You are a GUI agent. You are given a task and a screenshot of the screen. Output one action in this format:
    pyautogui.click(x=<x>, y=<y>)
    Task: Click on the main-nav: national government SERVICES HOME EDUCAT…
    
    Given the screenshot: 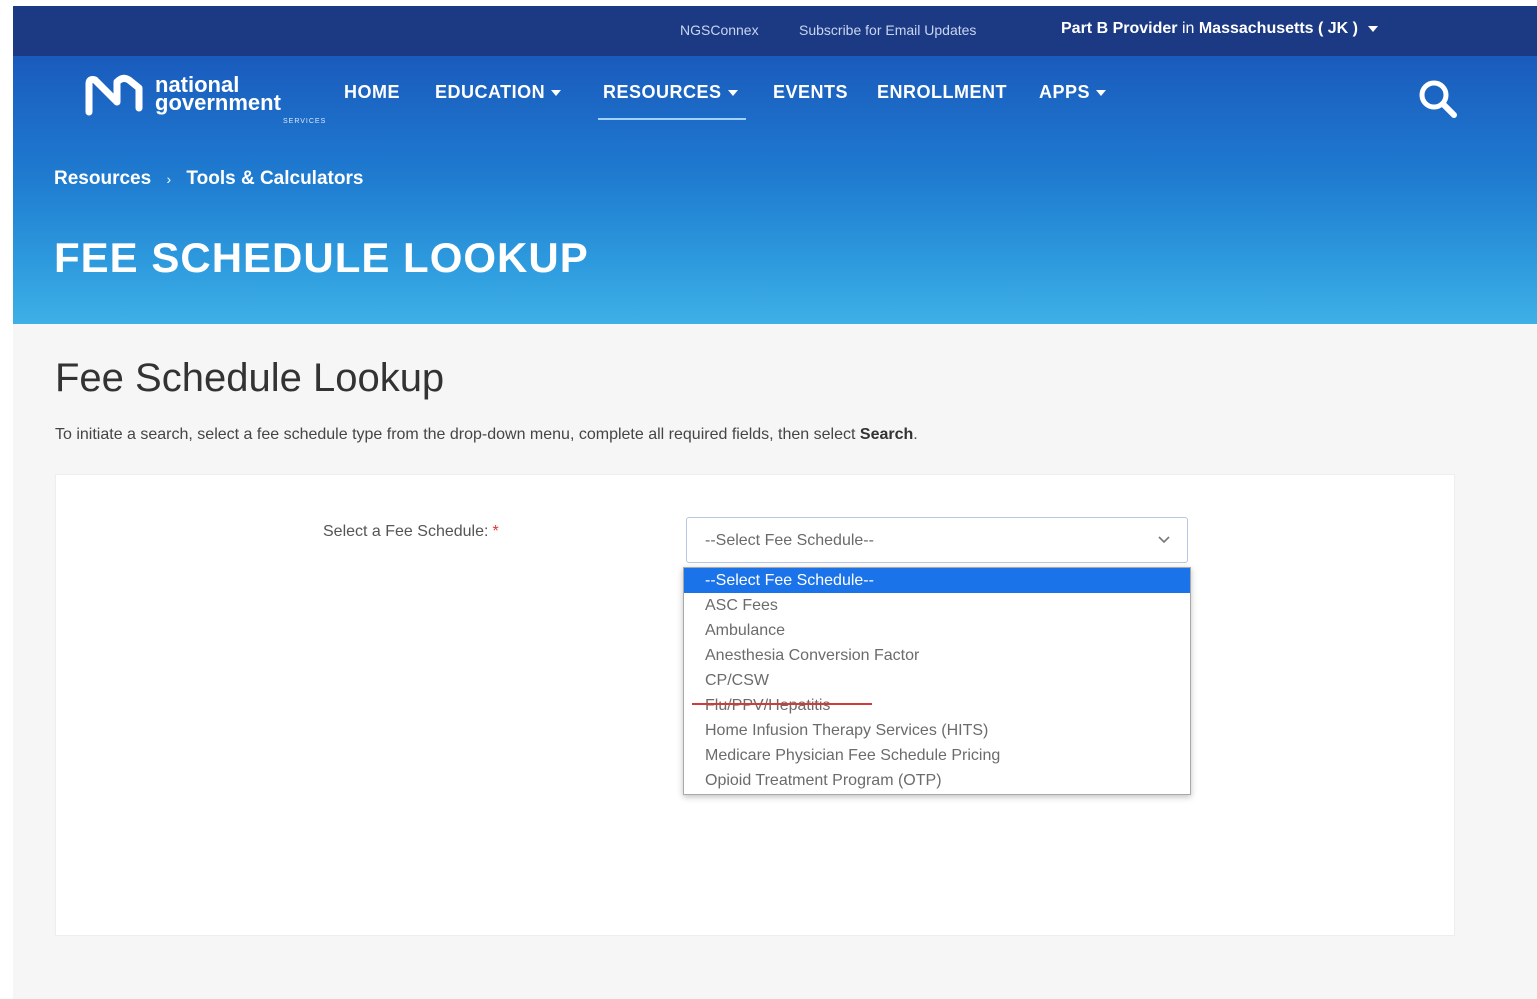 What is the action you would take?
    pyautogui.click(x=775, y=96)
    